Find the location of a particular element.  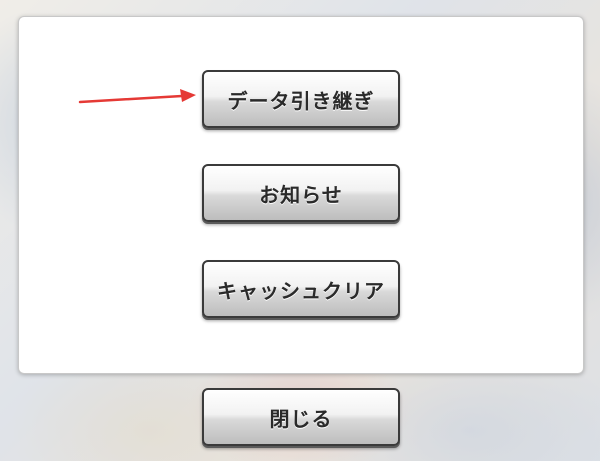

close-label: 閉じる is located at coordinates (301, 418).